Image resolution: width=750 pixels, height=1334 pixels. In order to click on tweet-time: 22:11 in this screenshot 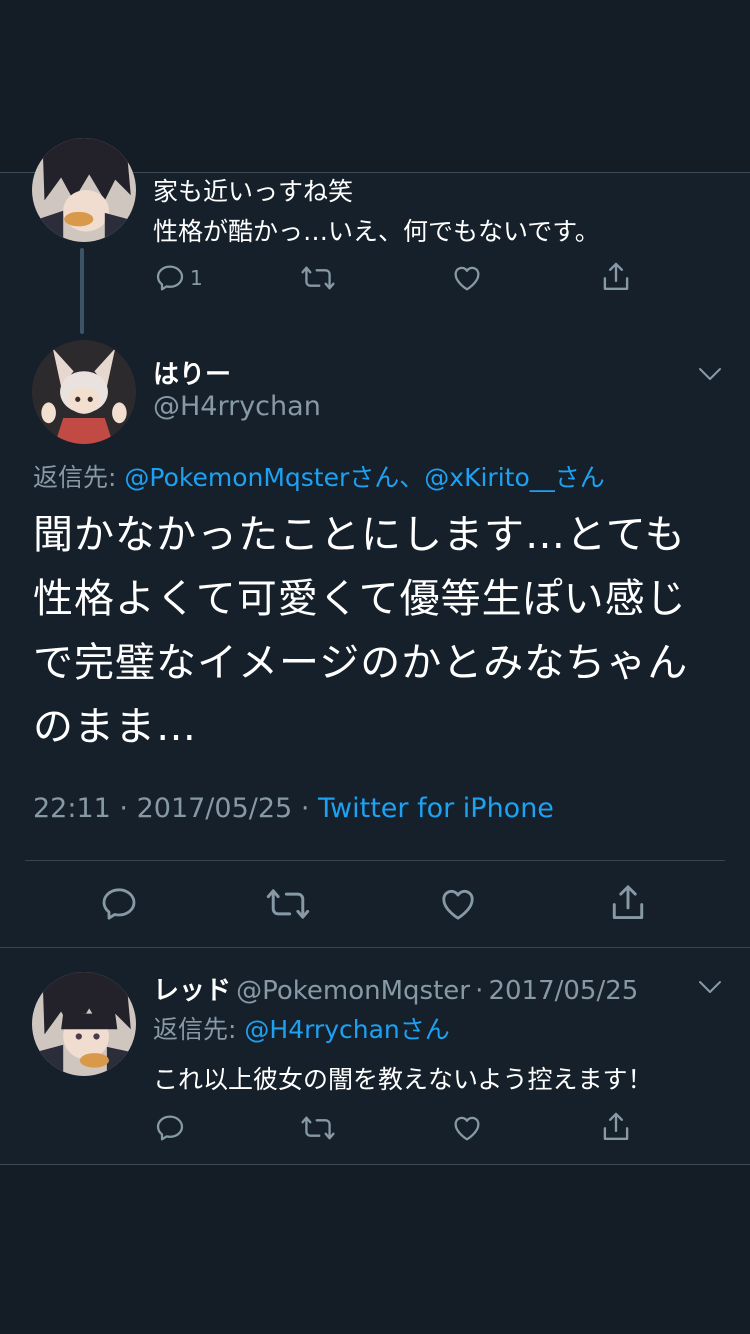, I will do `click(72, 808)`.